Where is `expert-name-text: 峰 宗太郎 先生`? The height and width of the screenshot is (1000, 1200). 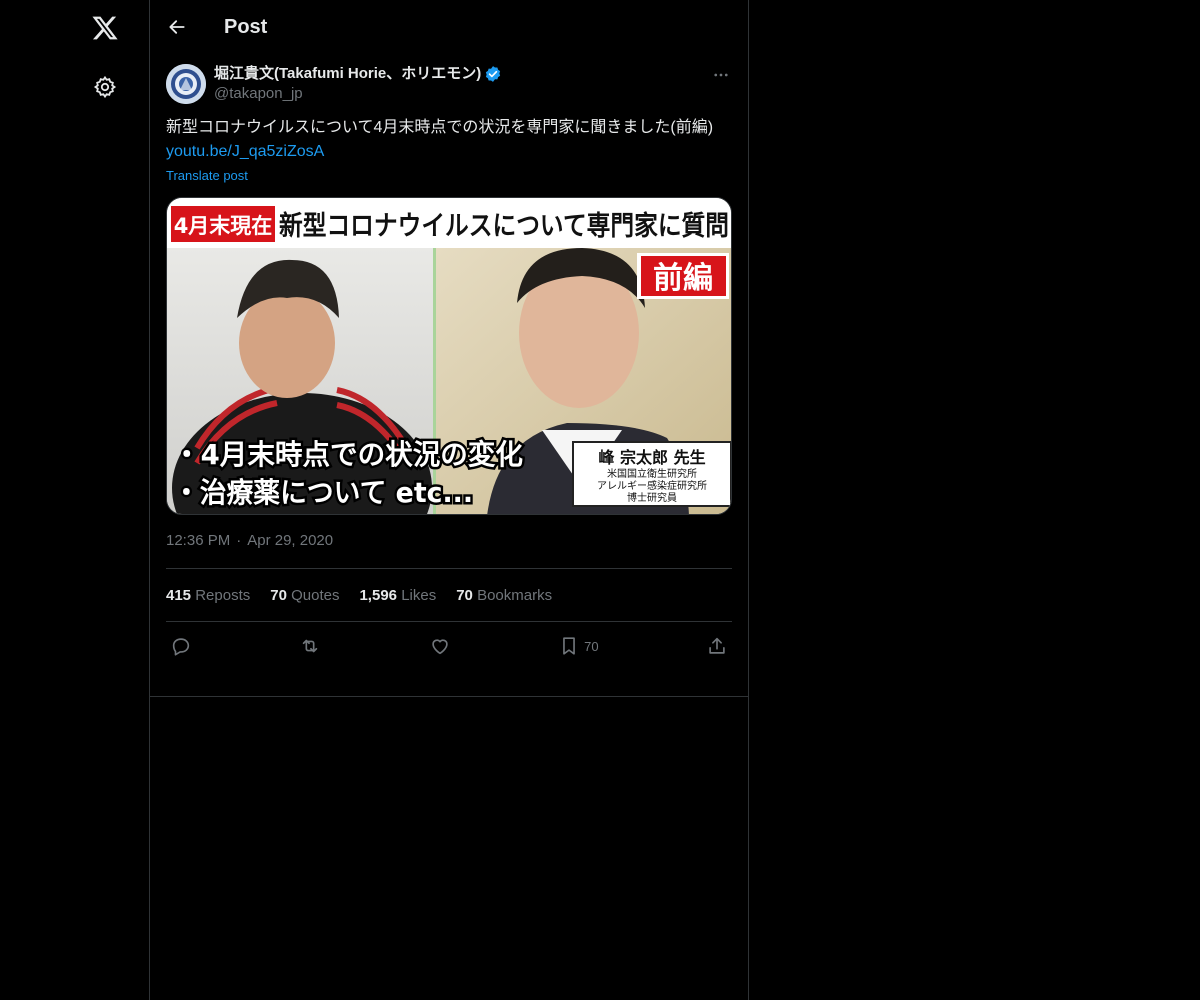
expert-name-text: 峰 宗太郎 先生 is located at coordinates (651, 457).